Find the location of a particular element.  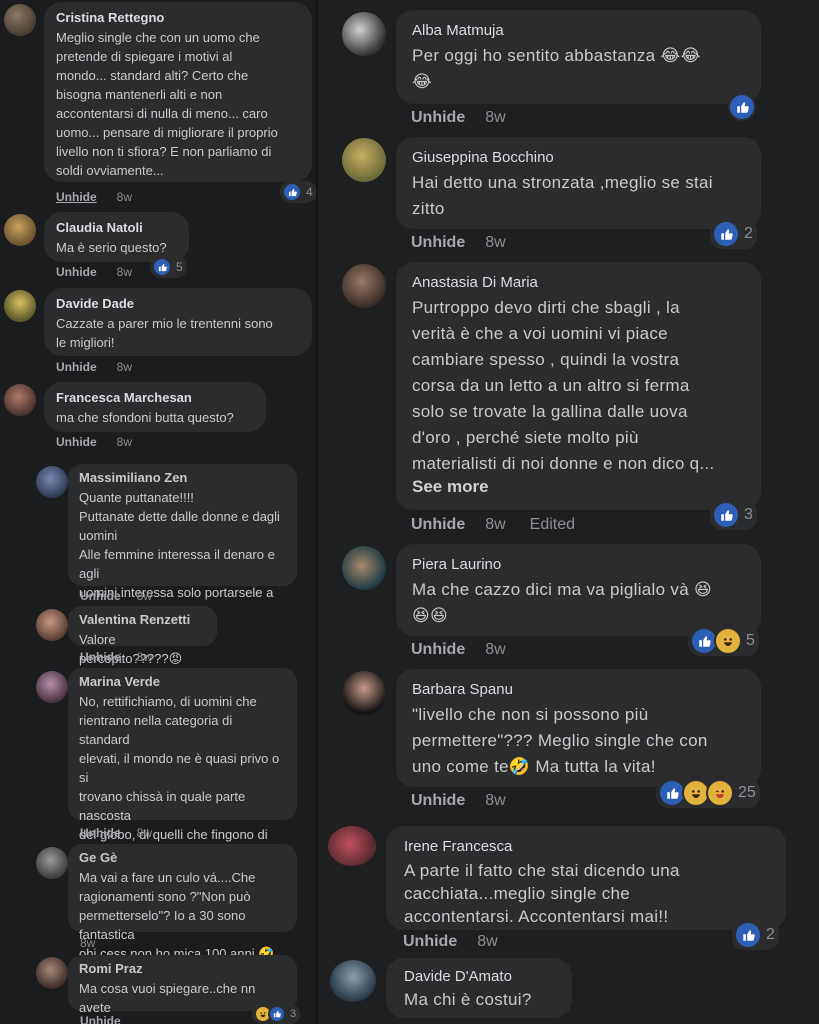

commenter-name: Davide Dade is located at coordinates (178, 303).